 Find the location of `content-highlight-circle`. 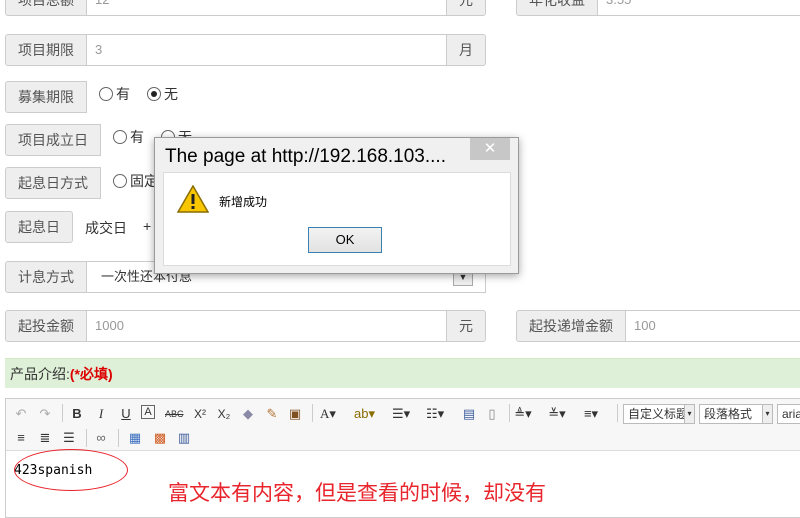

content-highlight-circle is located at coordinates (71, 470).